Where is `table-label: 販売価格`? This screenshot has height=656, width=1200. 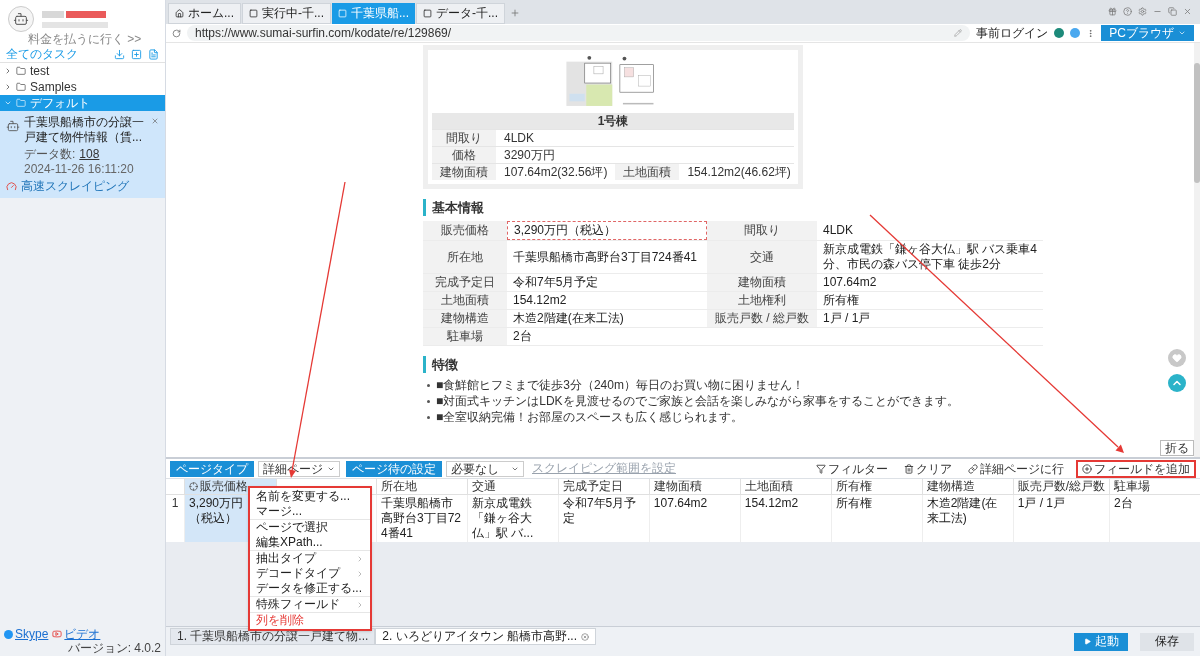
table-label: 販売価格 is located at coordinates (465, 230).